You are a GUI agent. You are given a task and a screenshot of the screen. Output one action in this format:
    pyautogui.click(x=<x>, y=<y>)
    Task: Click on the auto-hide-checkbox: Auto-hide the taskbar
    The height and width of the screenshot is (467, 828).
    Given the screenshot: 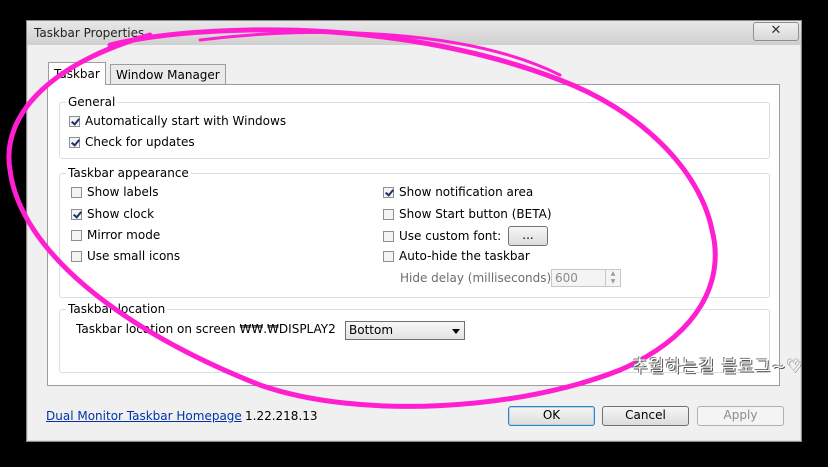 What is the action you would take?
    pyautogui.click(x=456, y=256)
    